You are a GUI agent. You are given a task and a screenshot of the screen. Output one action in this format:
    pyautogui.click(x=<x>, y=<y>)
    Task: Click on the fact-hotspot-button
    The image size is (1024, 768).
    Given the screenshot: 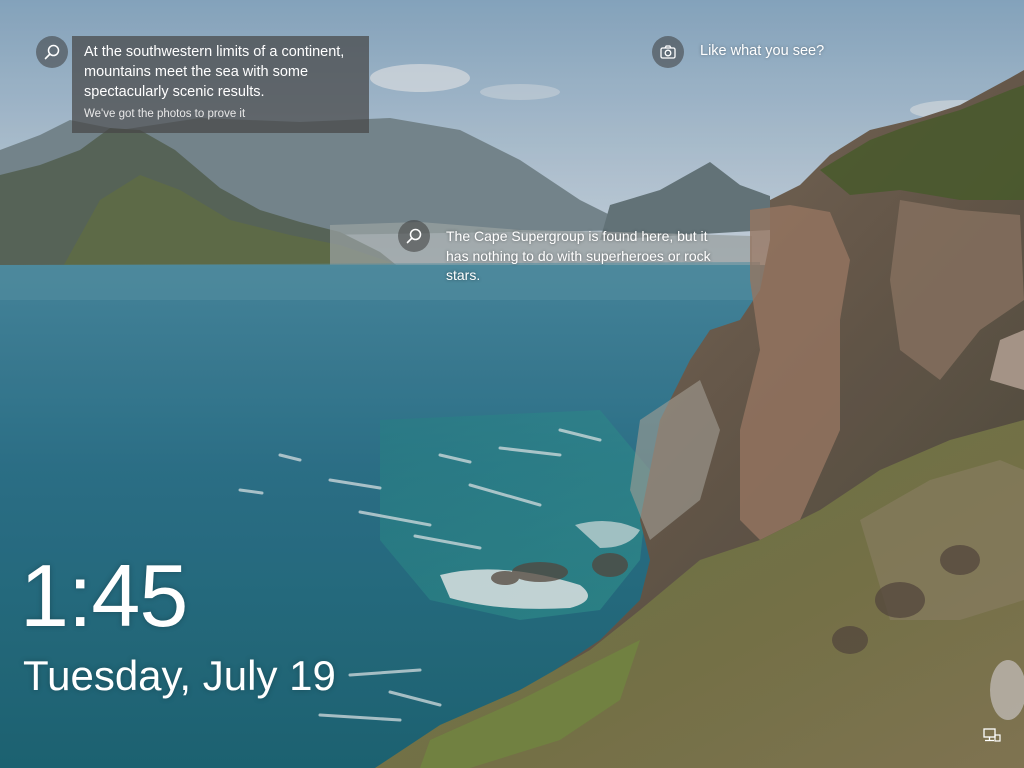 What is the action you would take?
    pyautogui.click(x=52, y=52)
    